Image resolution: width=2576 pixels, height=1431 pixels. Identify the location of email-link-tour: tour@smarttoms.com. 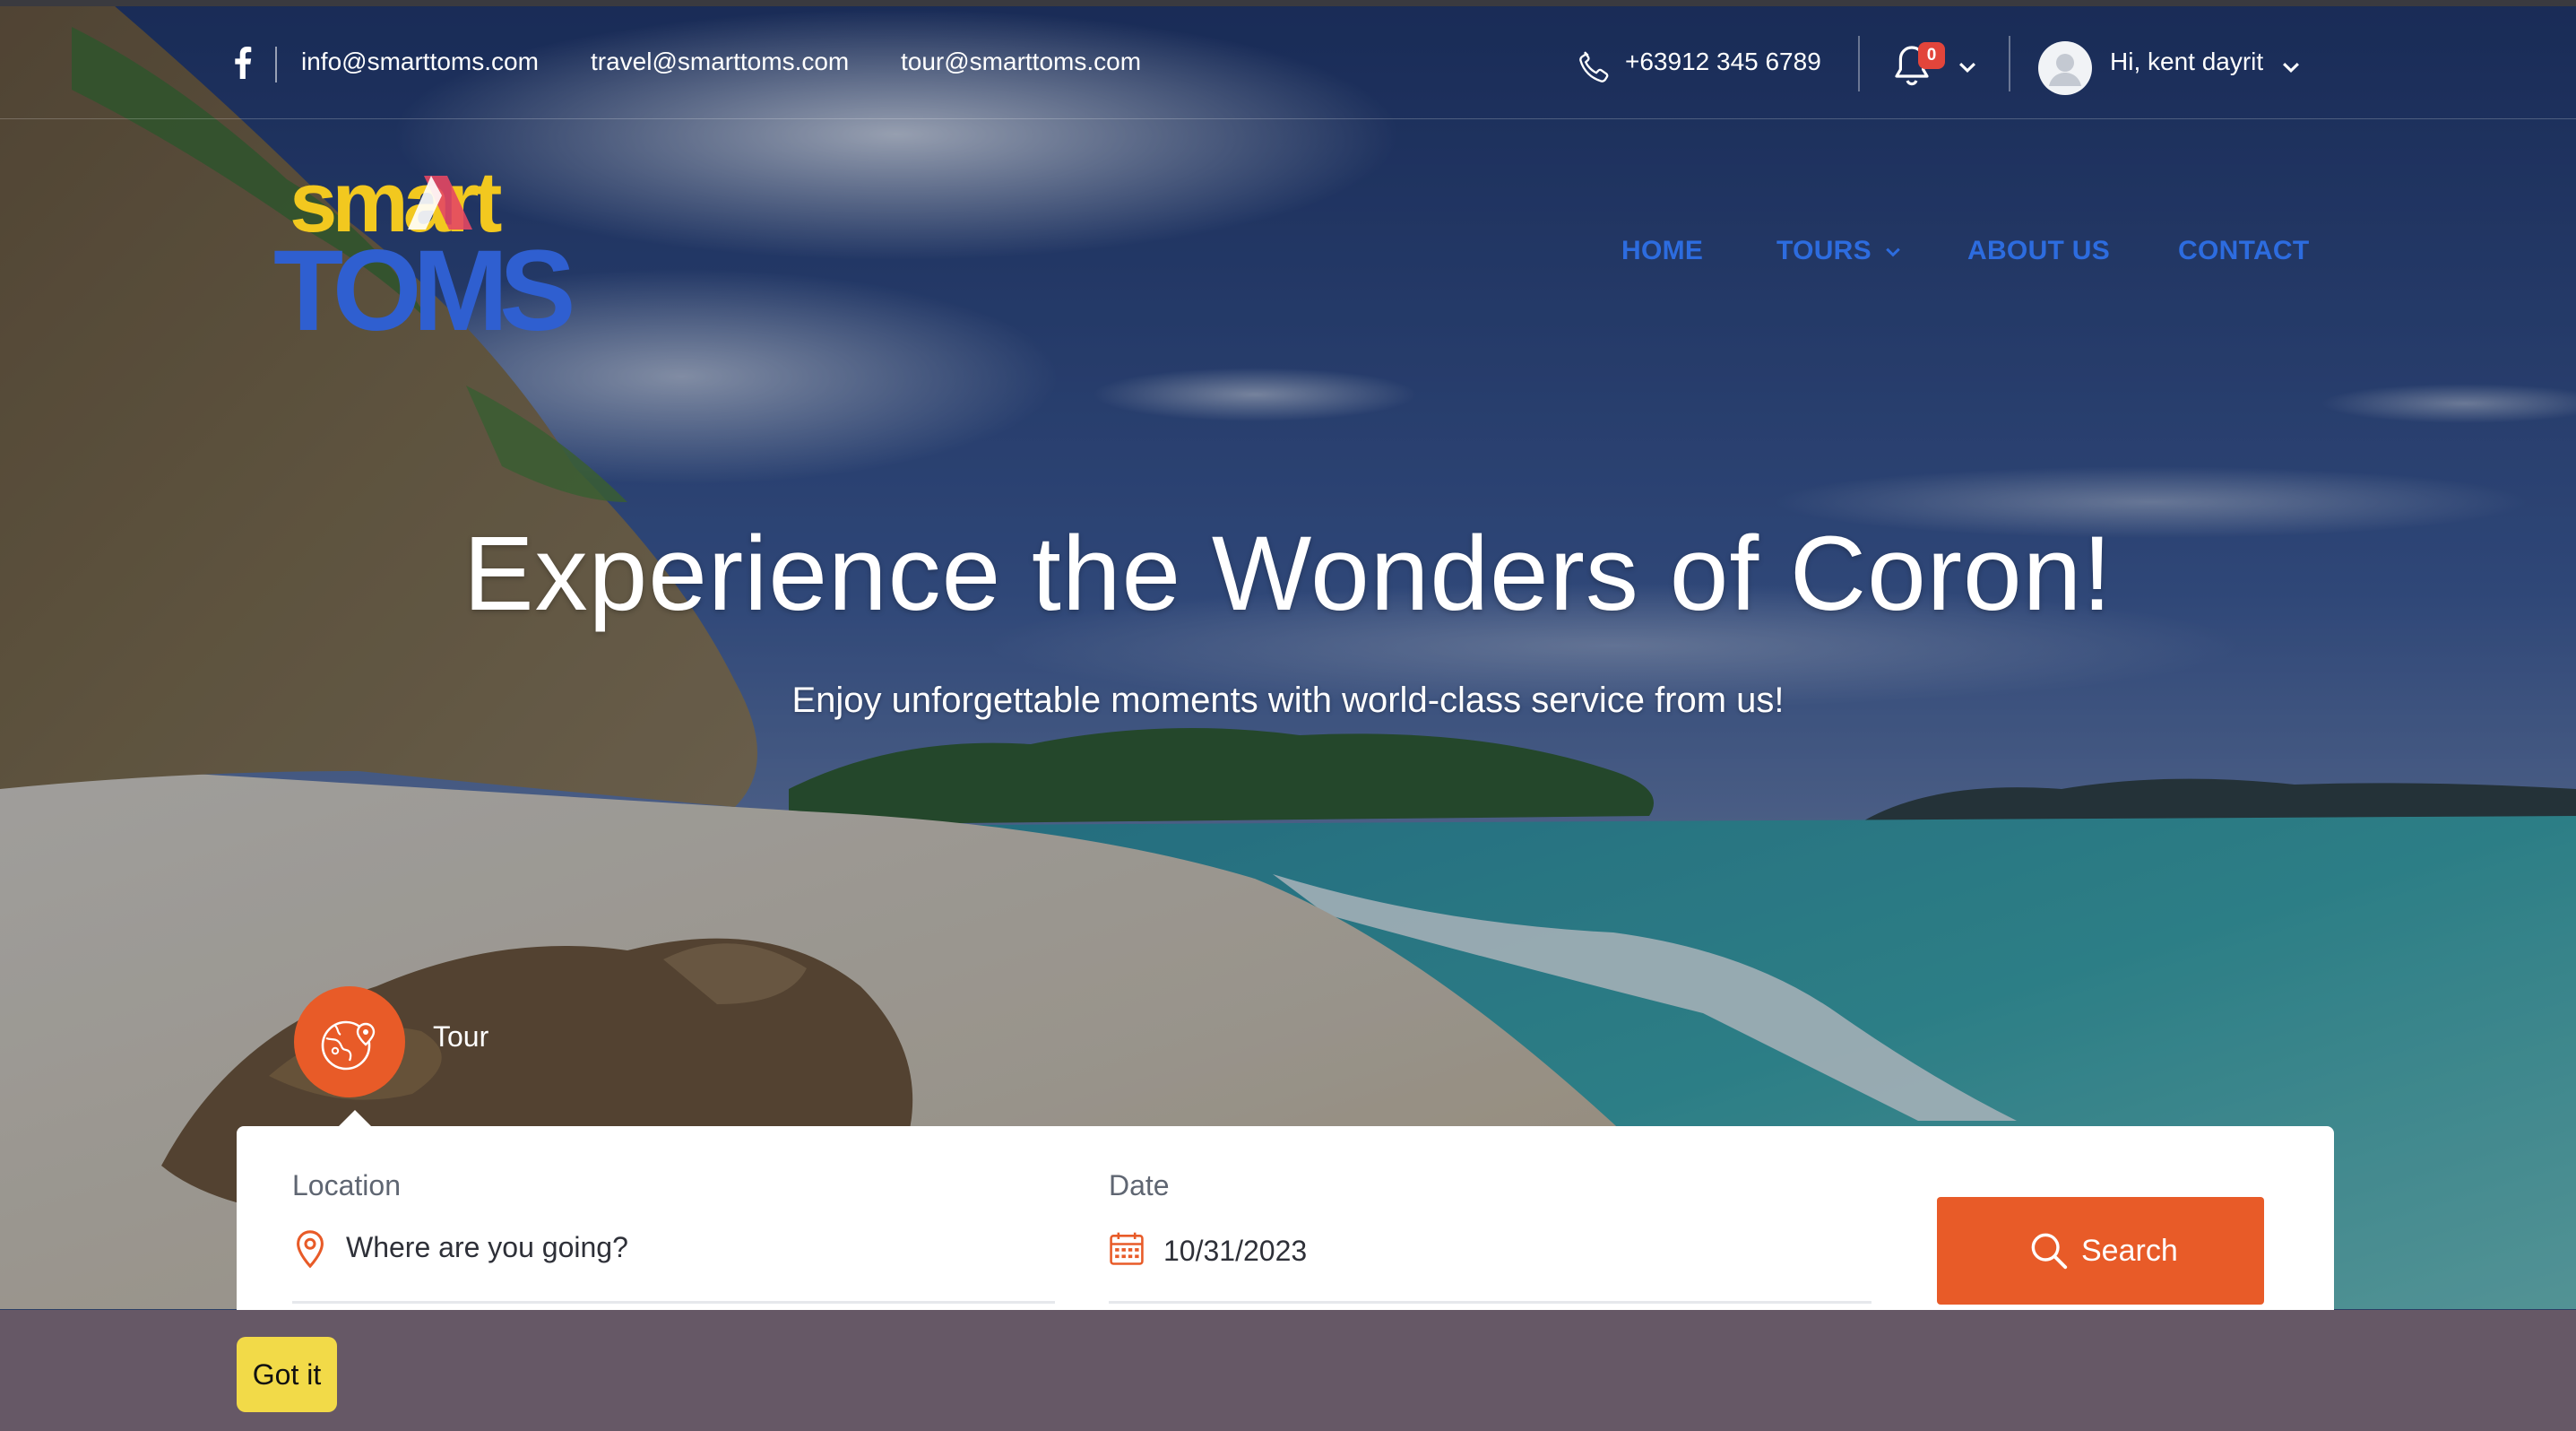
(1021, 62).